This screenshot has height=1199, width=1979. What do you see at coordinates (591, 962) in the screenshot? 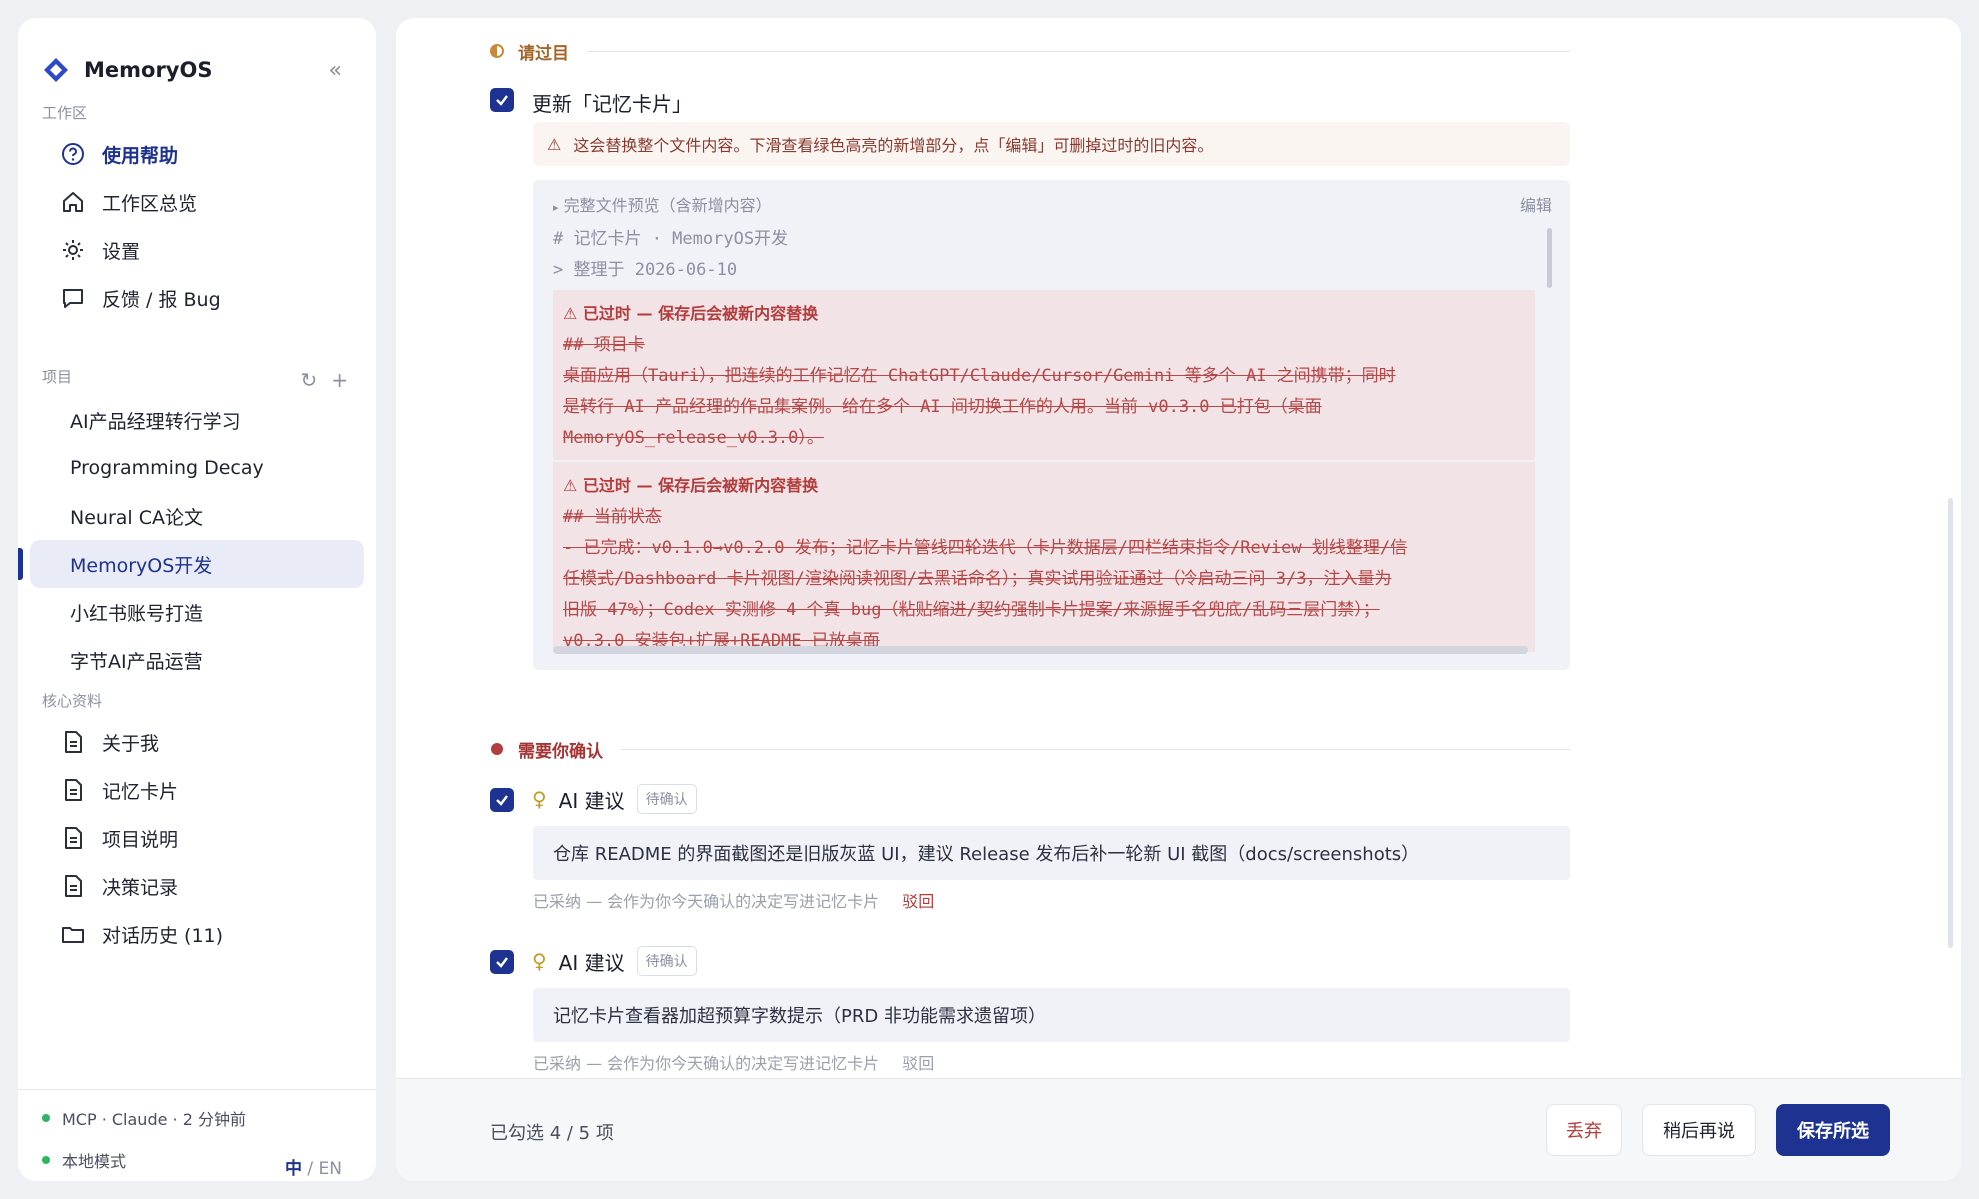
I see `suggestion-label: AI 建议` at bounding box center [591, 962].